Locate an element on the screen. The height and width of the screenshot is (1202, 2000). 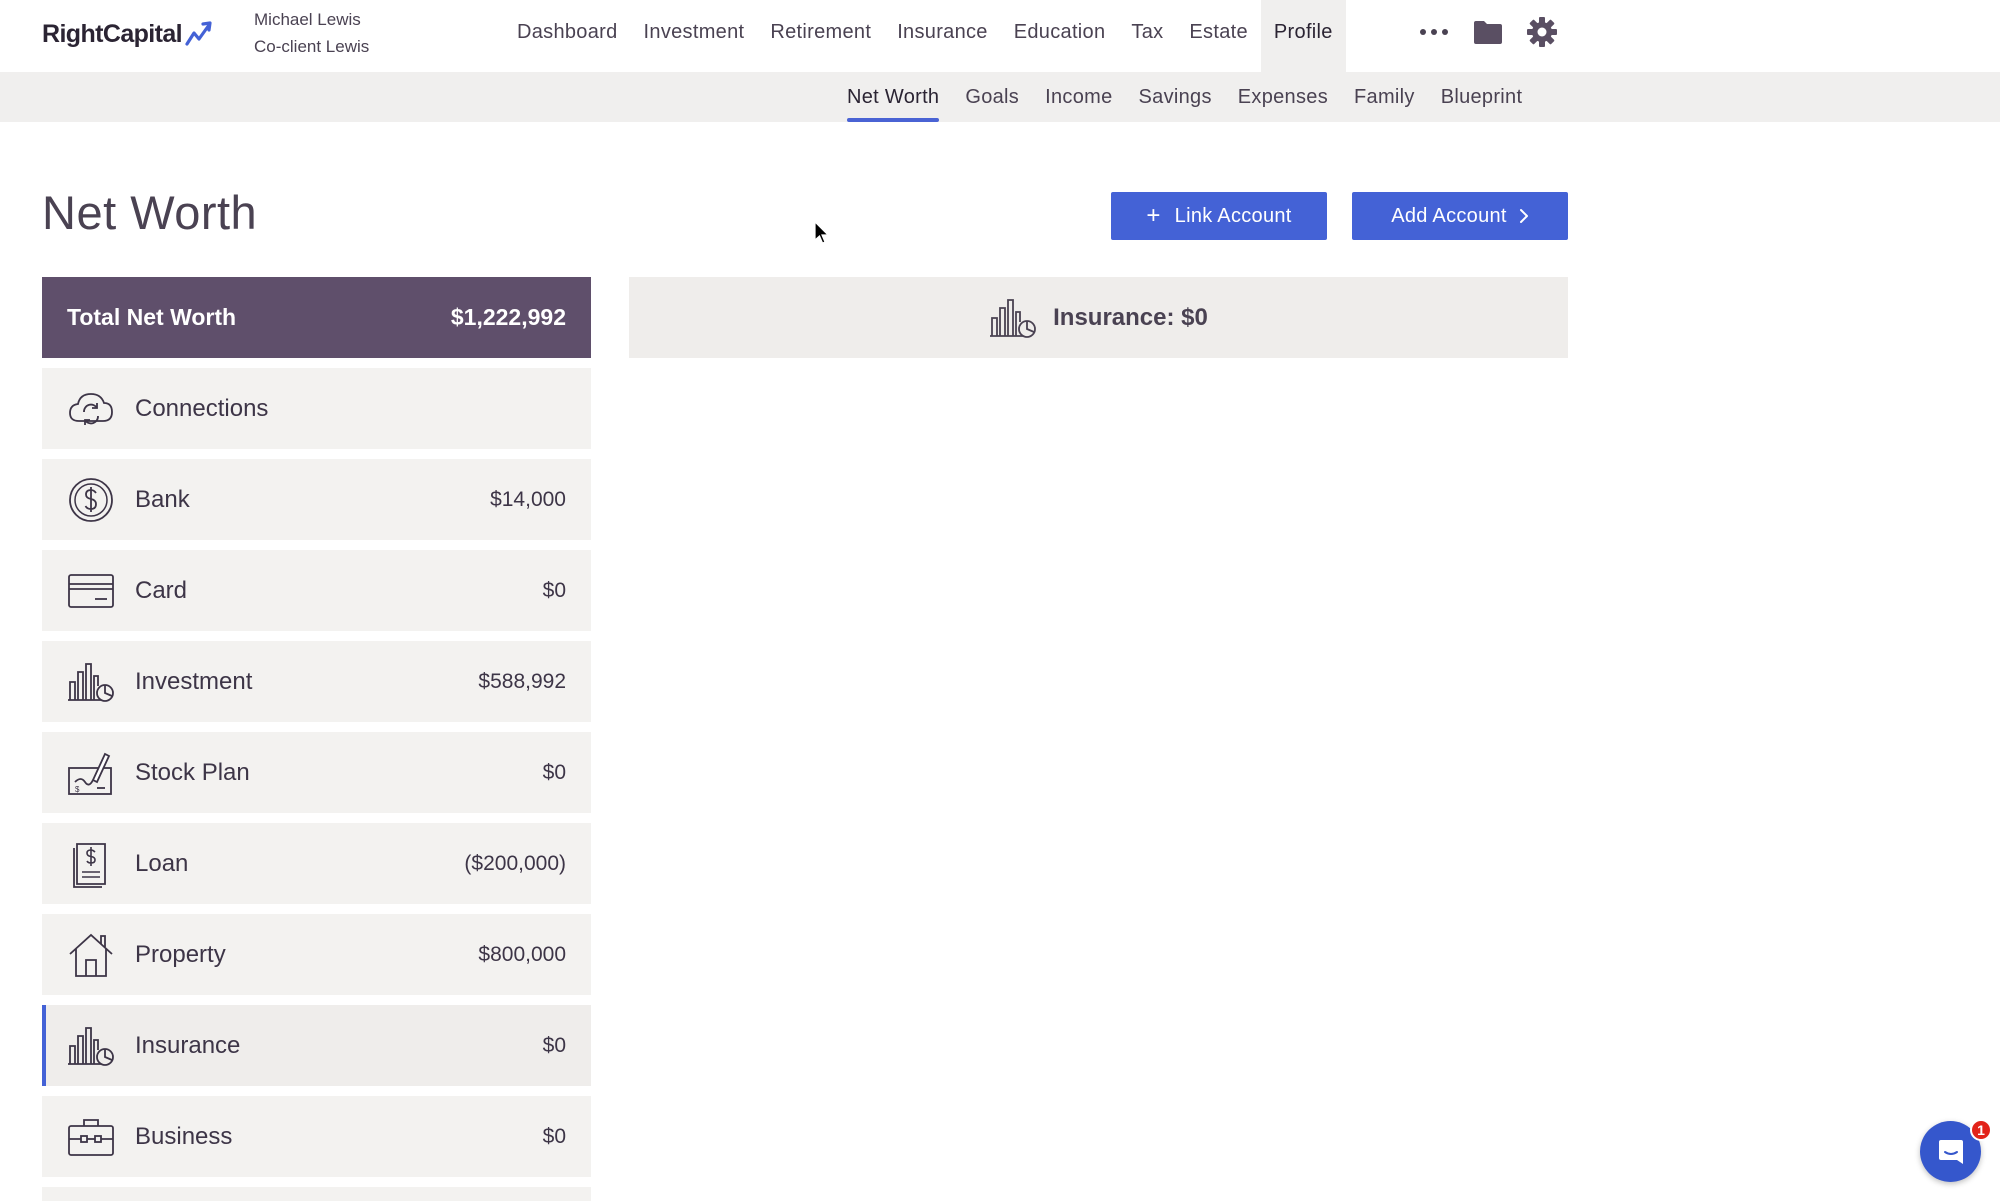
category-value: $588,992 is located at coordinates (522, 681).